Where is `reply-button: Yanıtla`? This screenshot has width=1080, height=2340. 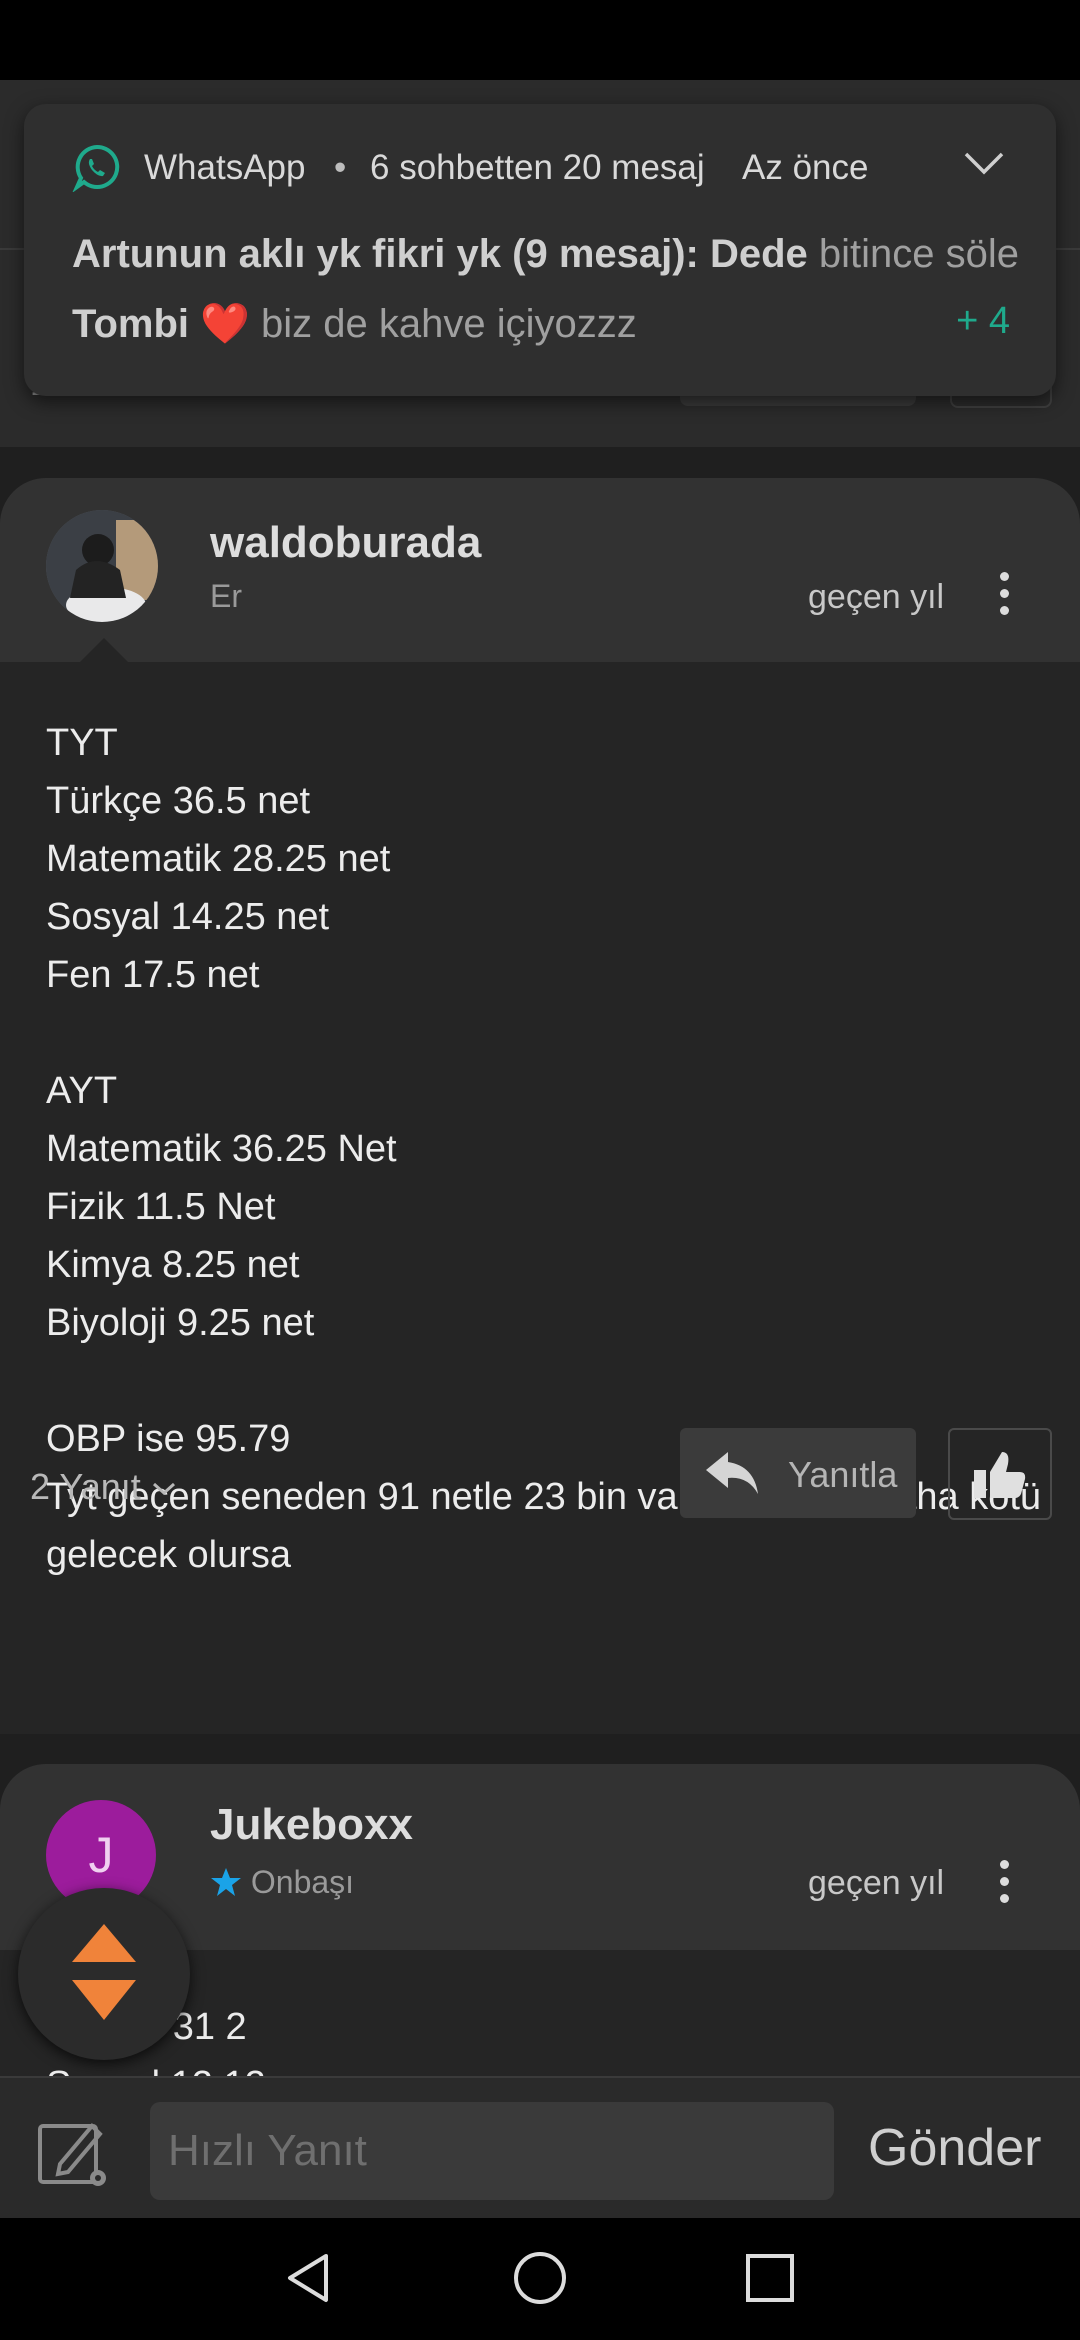
reply-button: Yanıtla is located at coordinates (798, 1473).